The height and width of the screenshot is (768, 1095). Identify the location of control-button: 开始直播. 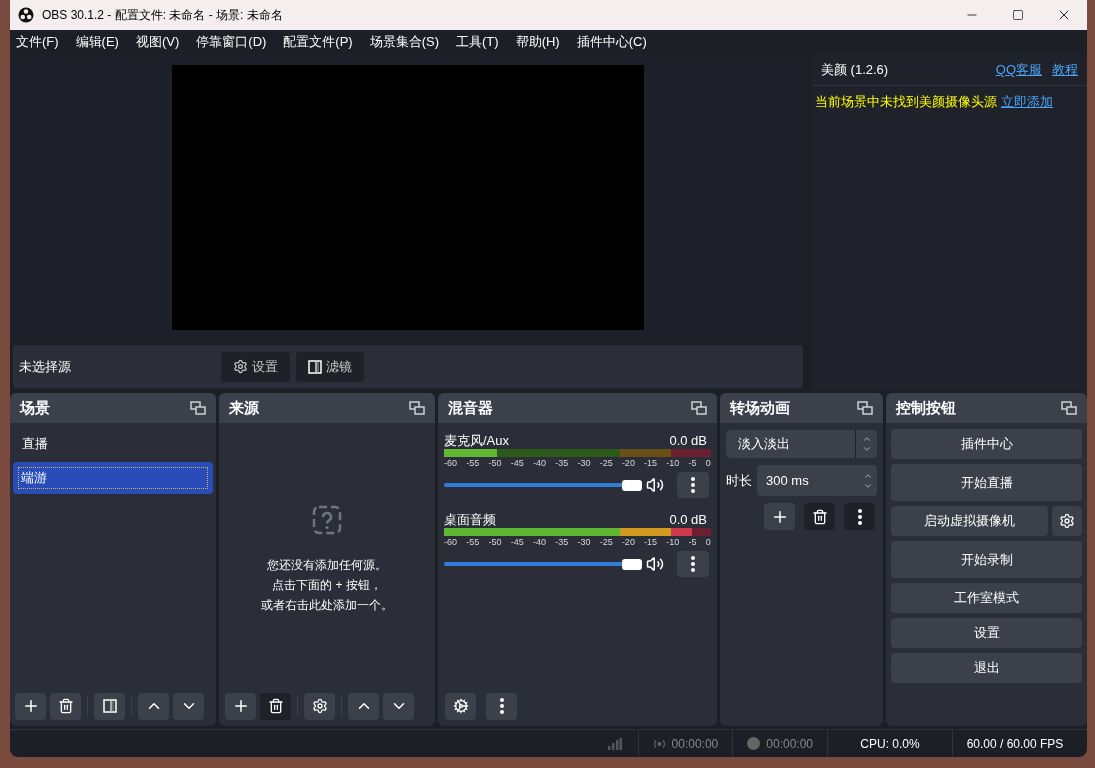
(986, 482).